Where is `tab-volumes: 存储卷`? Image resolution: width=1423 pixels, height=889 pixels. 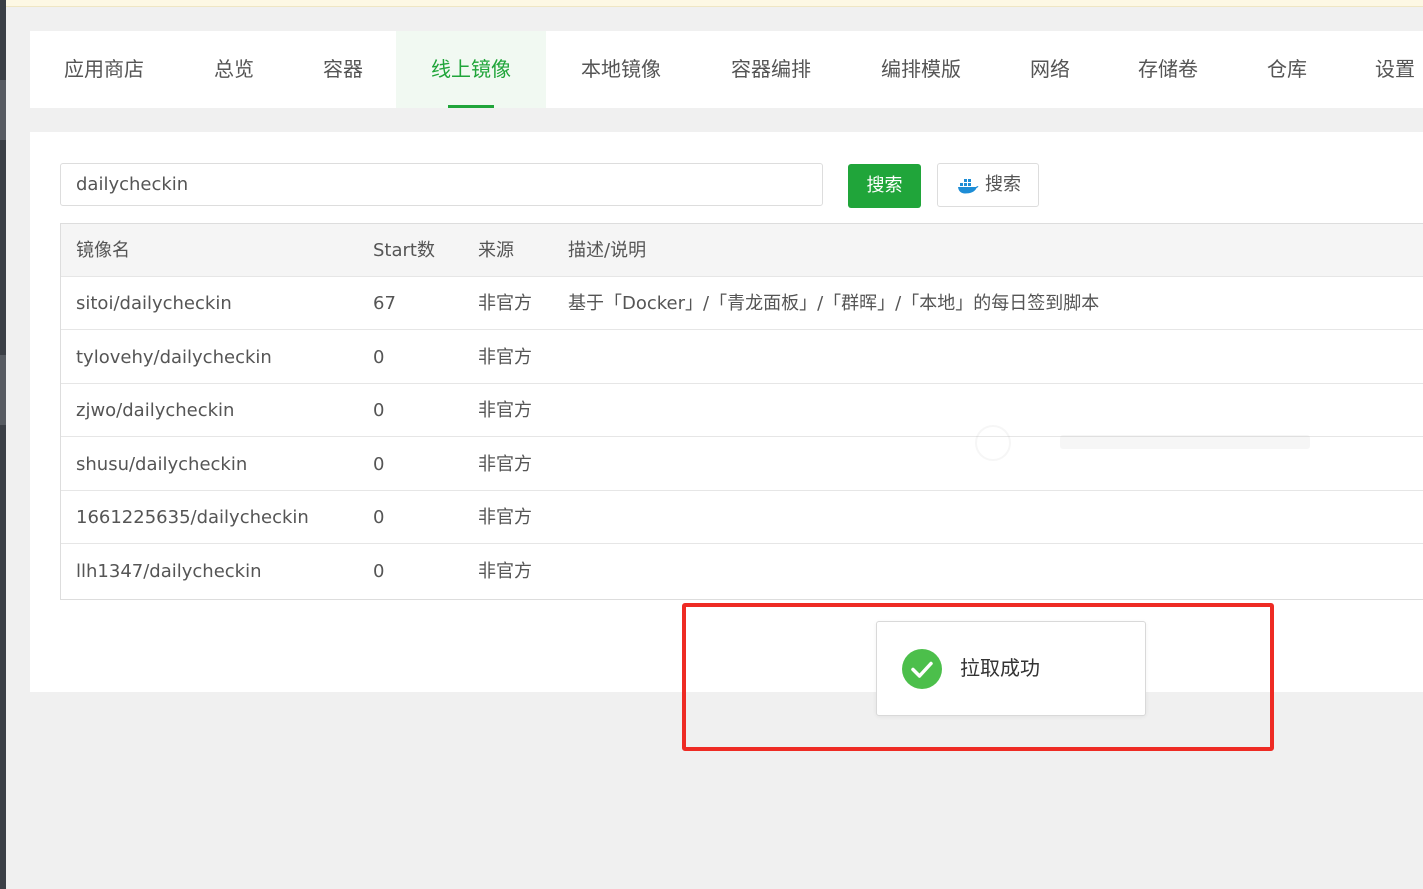
tab-volumes: 存储卷 is located at coordinates (1168, 69).